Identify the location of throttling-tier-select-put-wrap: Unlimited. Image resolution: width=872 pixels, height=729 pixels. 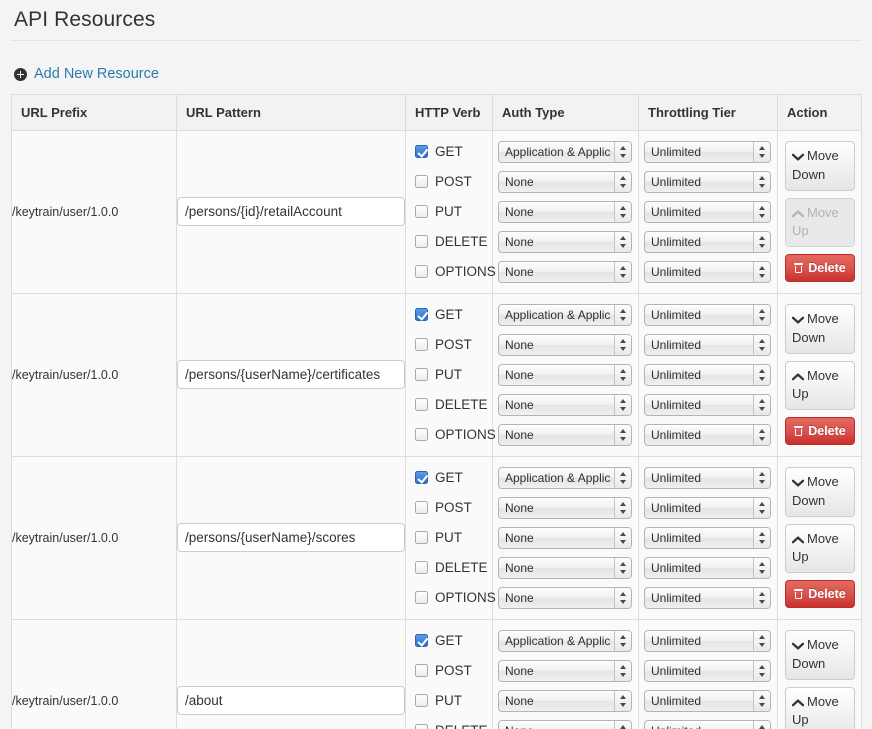
(708, 212).